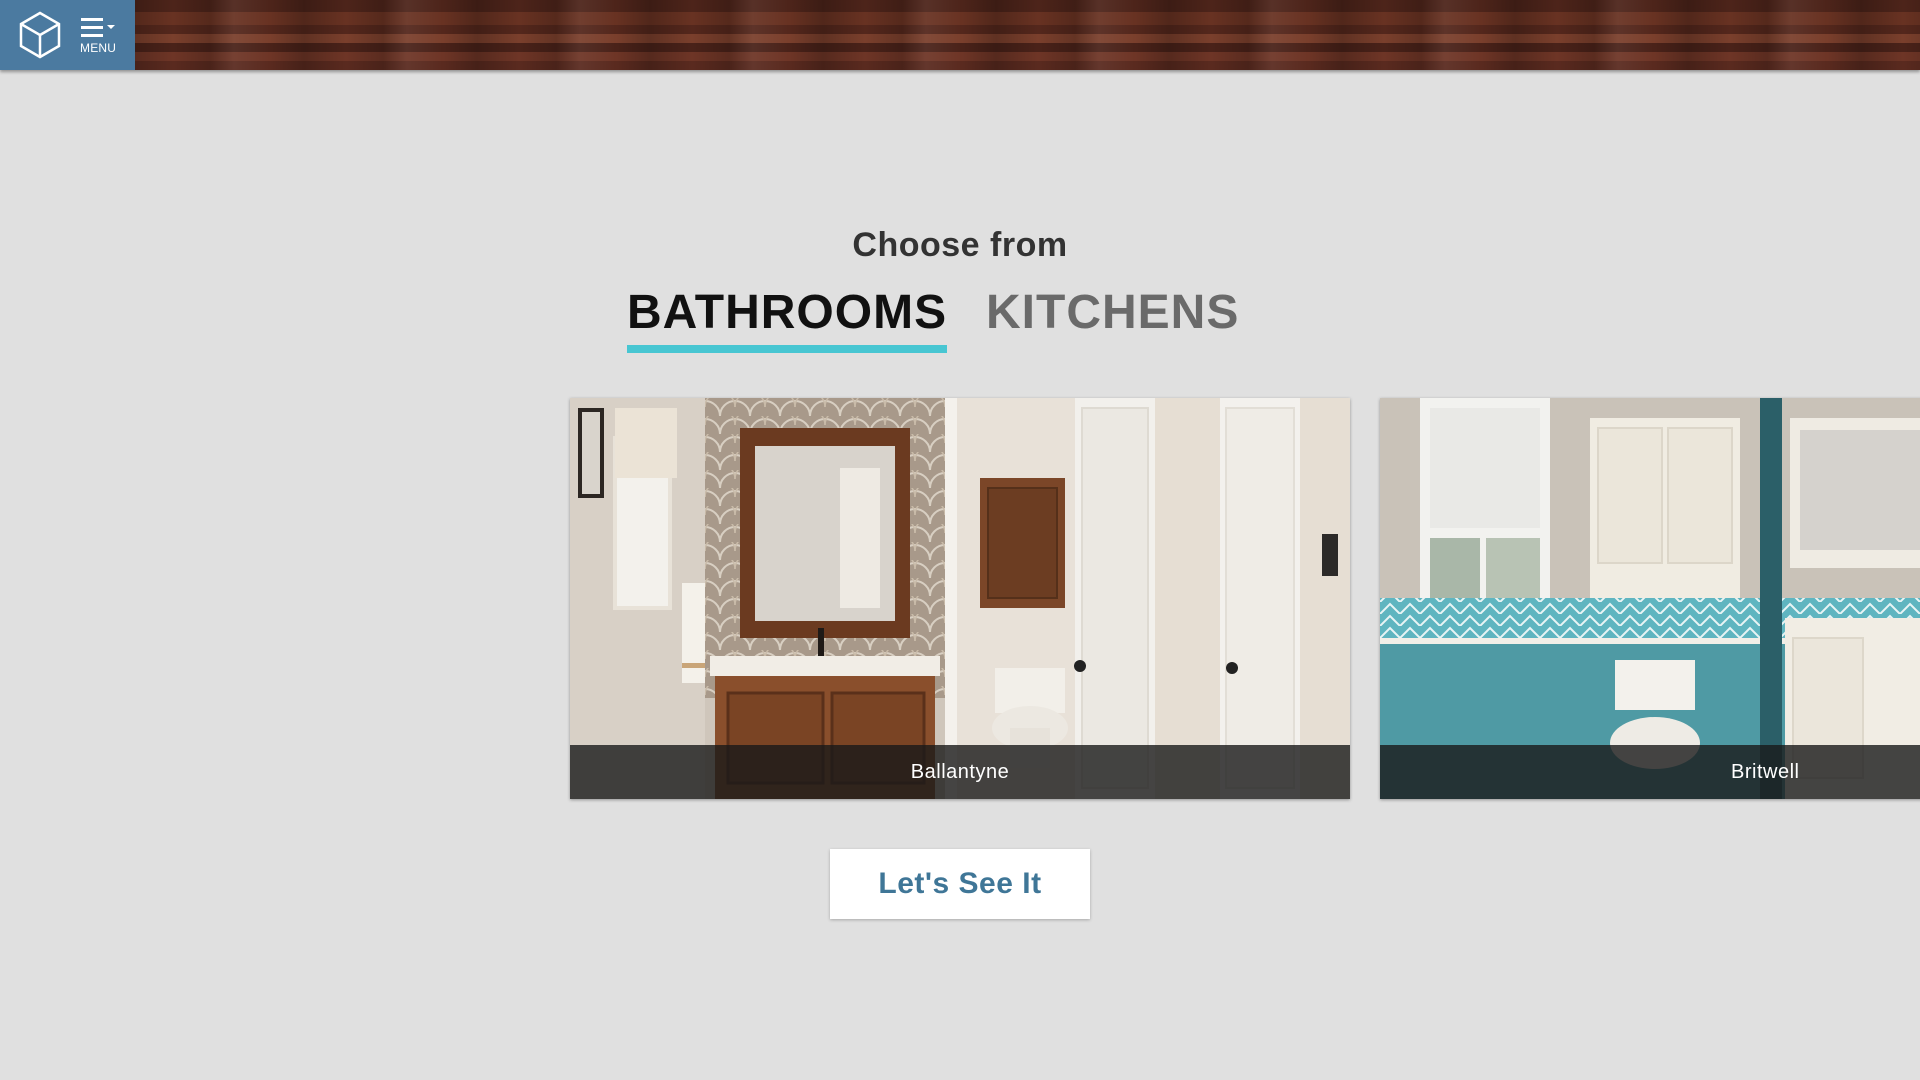  Describe the element at coordinates (67, 35) in the screenshot. I see `menu-button: MENU` at that location.